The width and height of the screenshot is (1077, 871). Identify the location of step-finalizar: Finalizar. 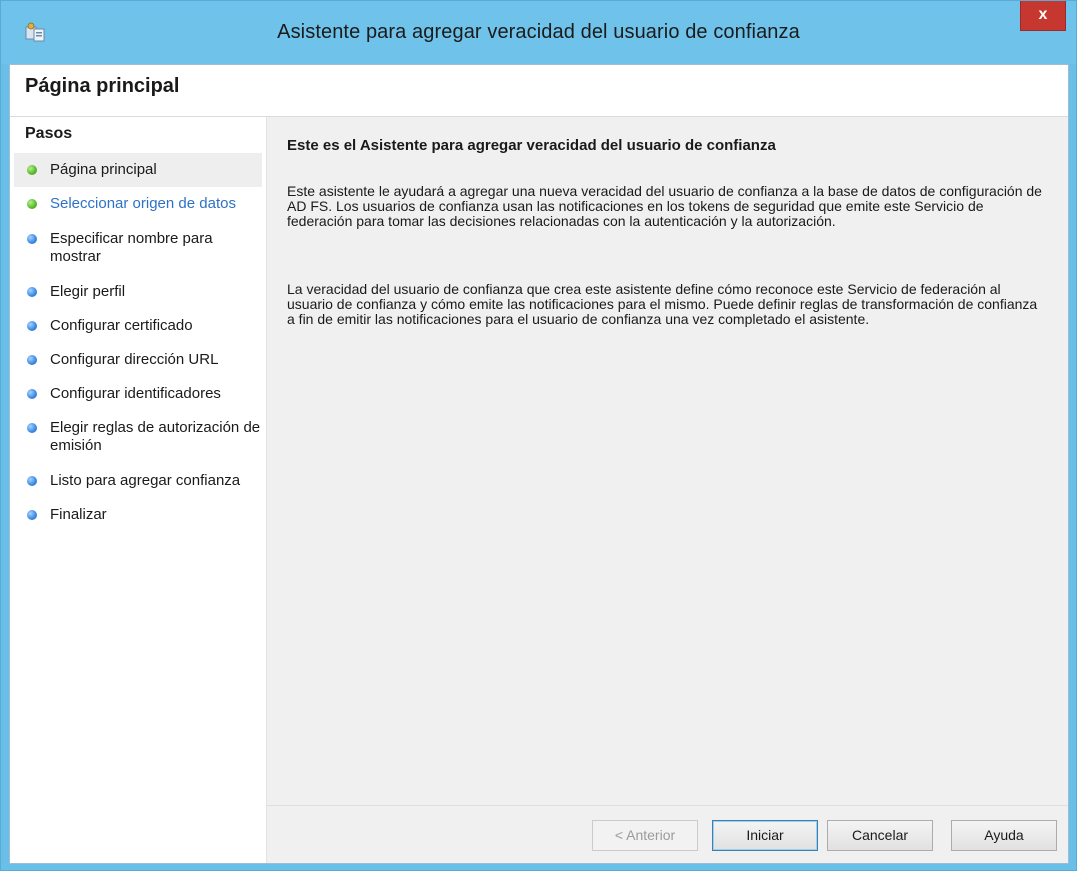
(138, 515).